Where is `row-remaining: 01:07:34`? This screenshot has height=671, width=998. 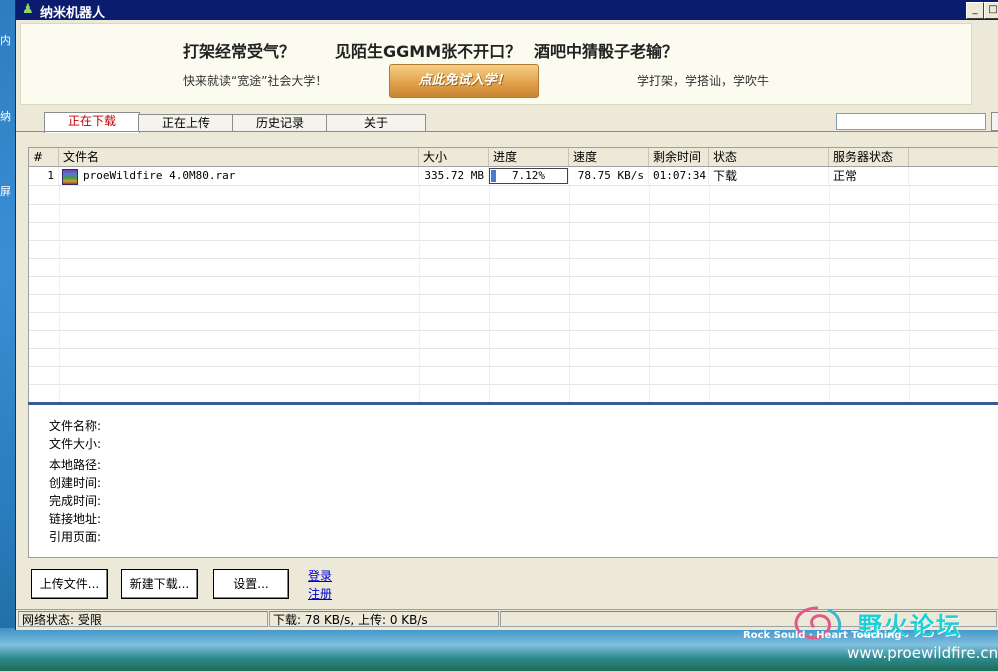 row-remaining: 01:07:34 is located at coordinates (679, 176).